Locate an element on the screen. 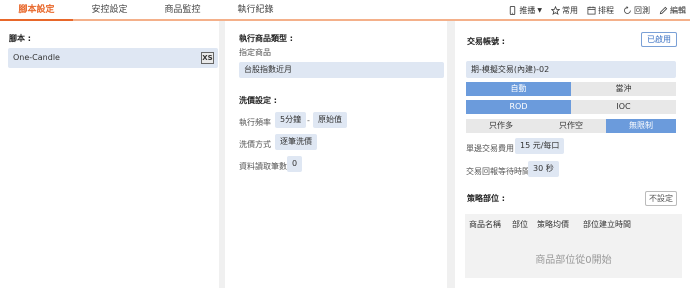 The image size is (690, 288). order-type-rod: ROD is located at coordinates (518, 107).